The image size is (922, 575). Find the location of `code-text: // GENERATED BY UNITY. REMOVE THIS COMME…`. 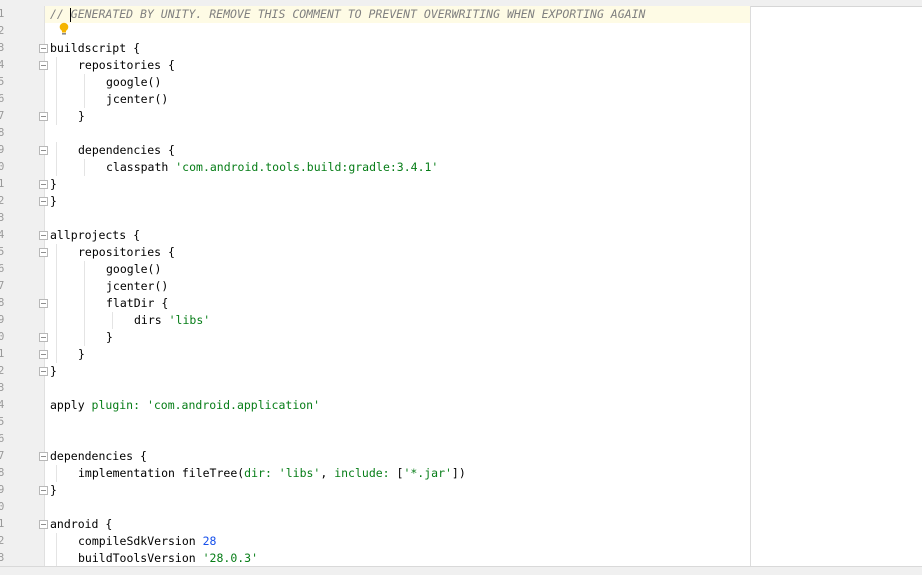

code-text: // GENERATED BY UNITY. REMOVE THIS COMME… is located at coordinates (347, 14).